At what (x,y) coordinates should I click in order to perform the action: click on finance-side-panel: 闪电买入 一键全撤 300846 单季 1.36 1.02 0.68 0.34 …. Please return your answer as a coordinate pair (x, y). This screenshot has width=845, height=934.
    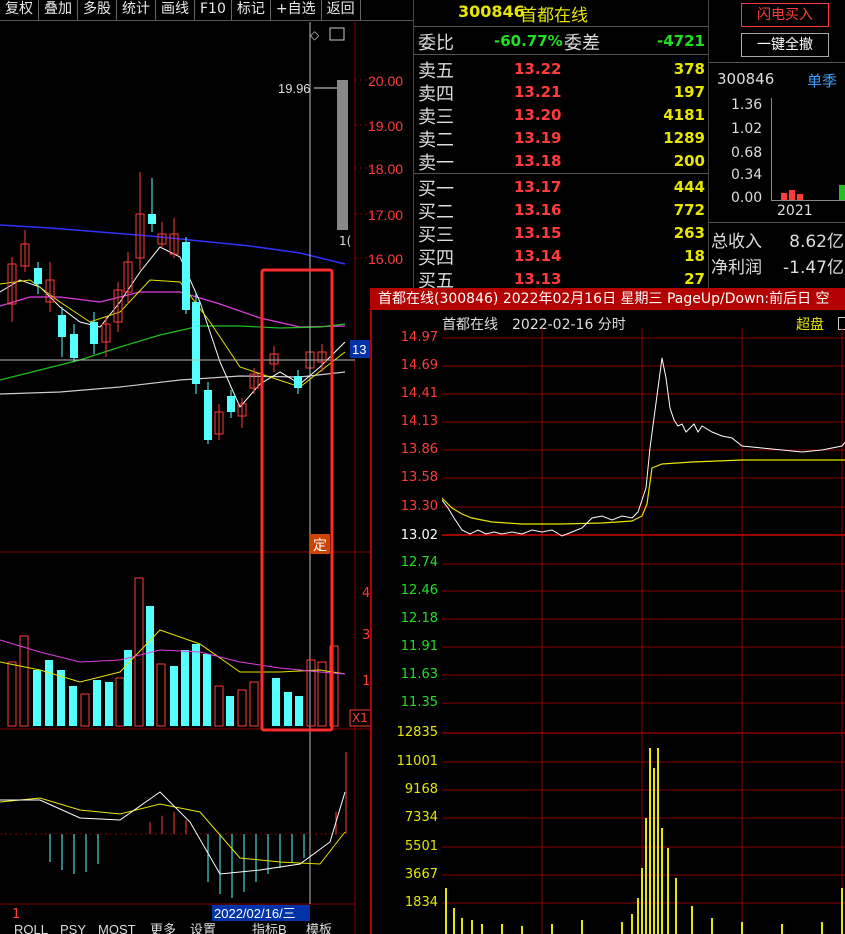
    Looking at the image, I should click on (776, 145).